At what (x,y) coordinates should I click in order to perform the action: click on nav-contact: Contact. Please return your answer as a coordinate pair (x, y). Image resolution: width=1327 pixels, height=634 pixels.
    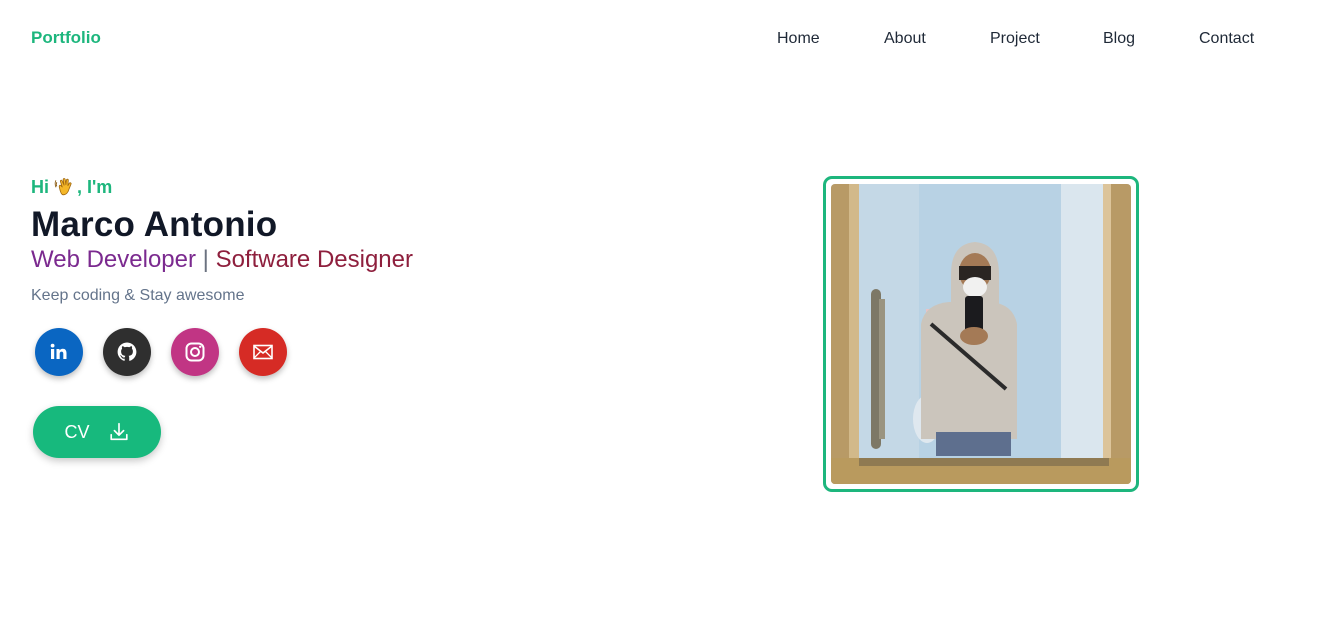
    Looking at the image, I should click on (1226, 39).